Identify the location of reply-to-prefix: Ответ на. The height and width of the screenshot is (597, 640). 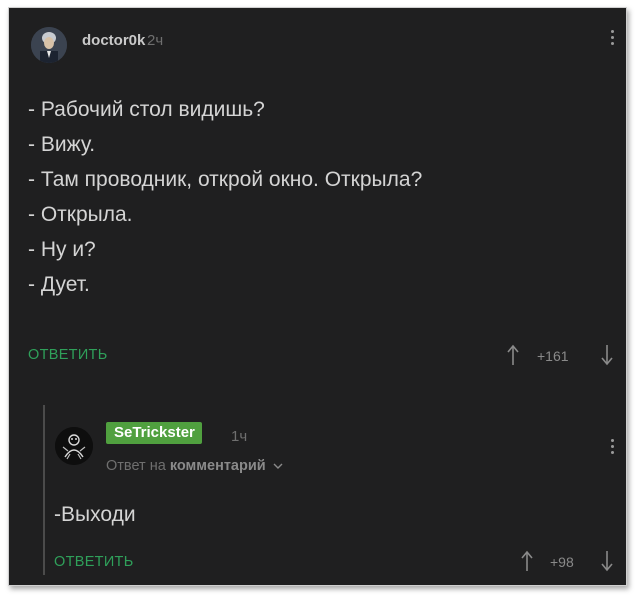
(136, 466).